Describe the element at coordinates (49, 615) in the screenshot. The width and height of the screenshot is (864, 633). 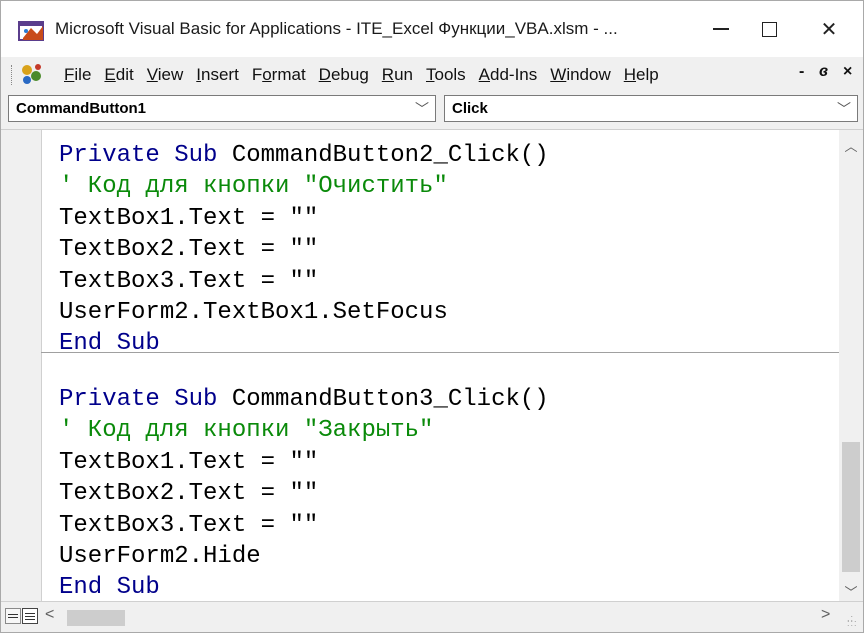
I see `chevron-left-icon: <` at that location.